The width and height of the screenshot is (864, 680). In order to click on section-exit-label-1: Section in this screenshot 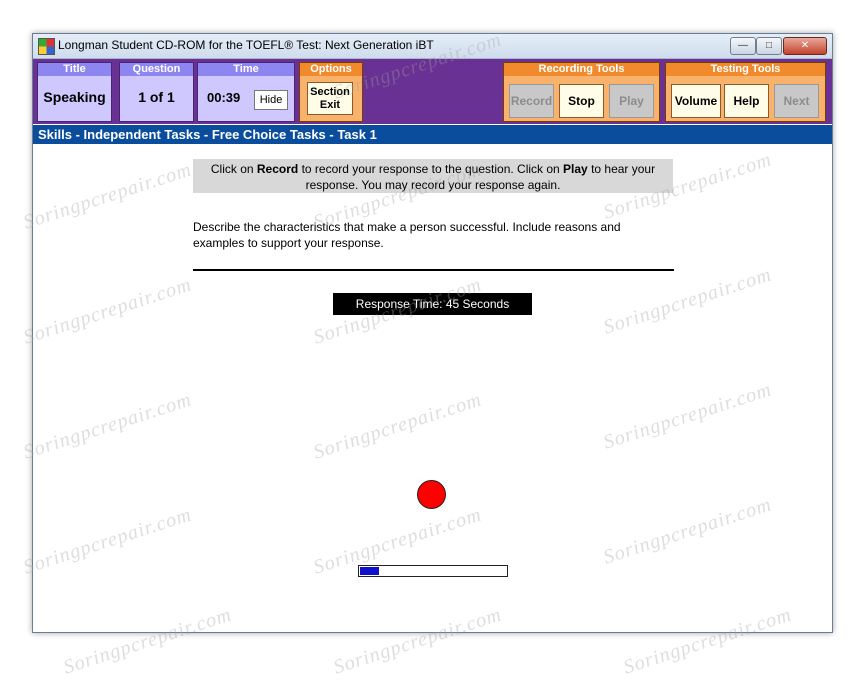, I will do `click(330, 92)`.